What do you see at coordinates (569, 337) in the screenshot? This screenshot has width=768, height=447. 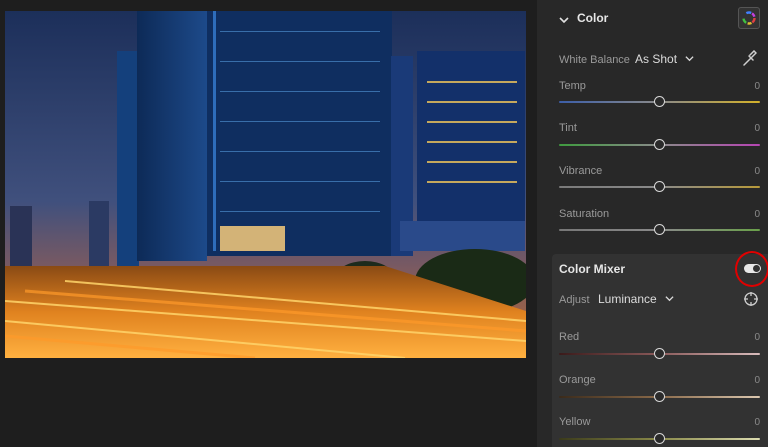 I see `red-label: Red` at bounding box center [569, 337].